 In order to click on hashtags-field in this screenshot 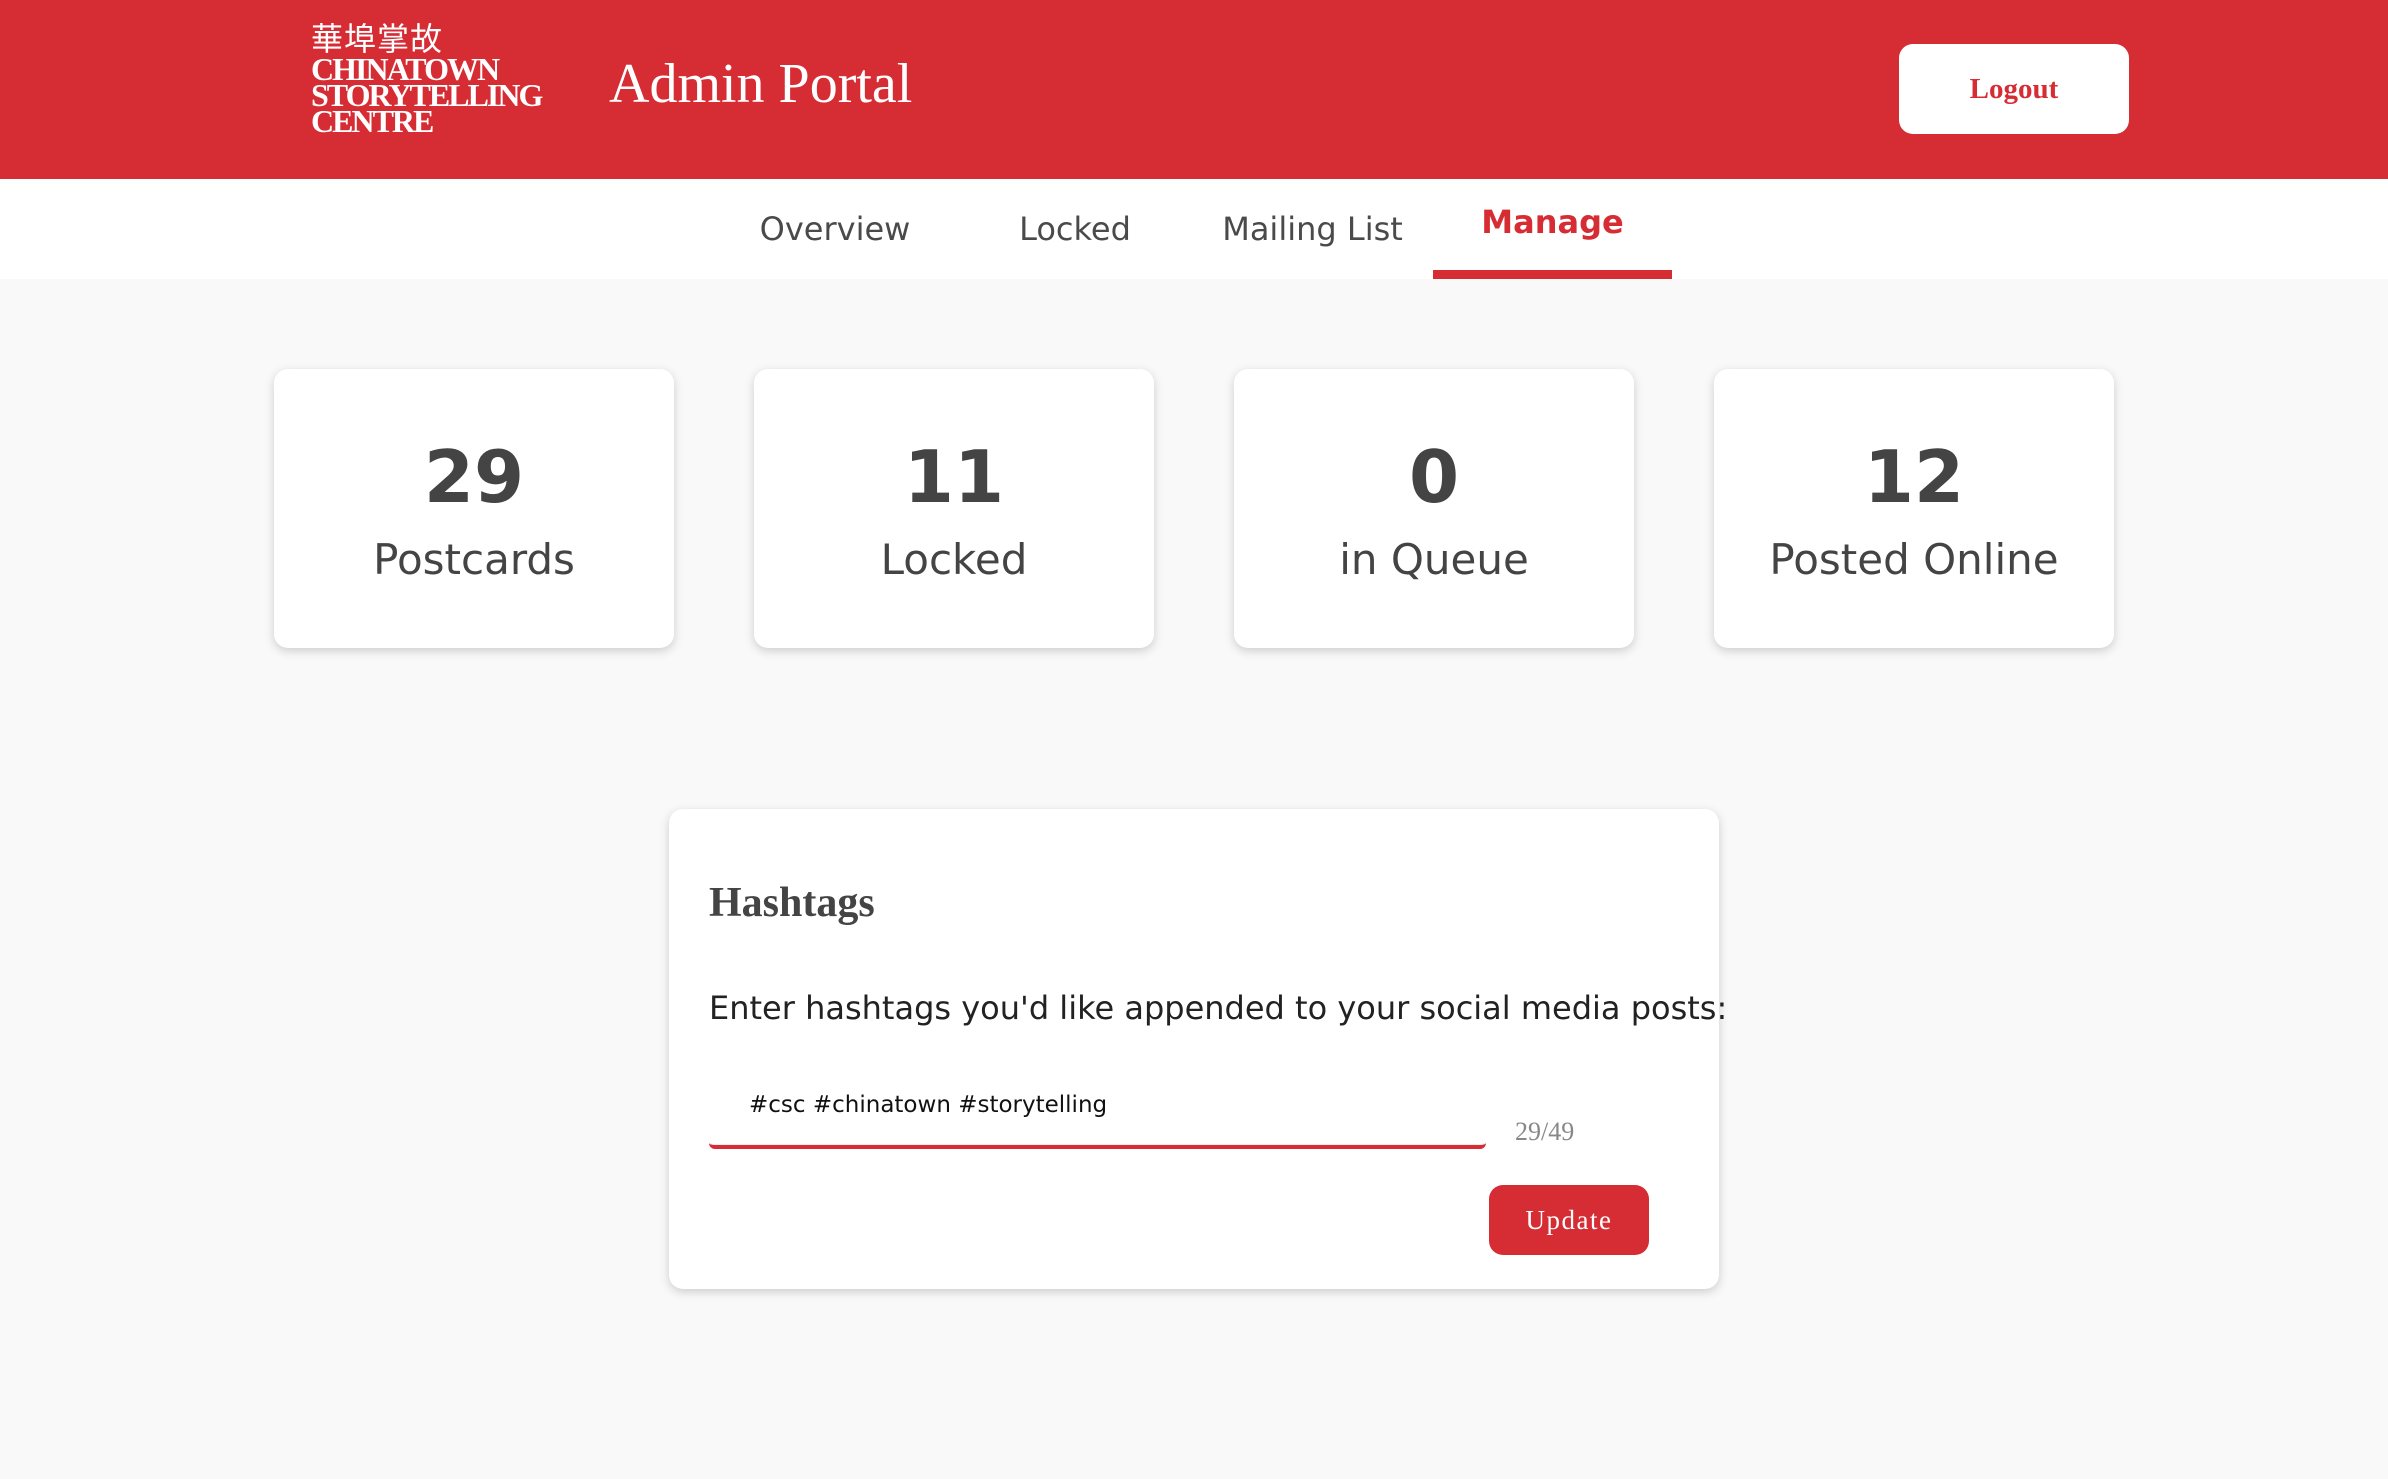, I will do `click(1097, 1107)`.